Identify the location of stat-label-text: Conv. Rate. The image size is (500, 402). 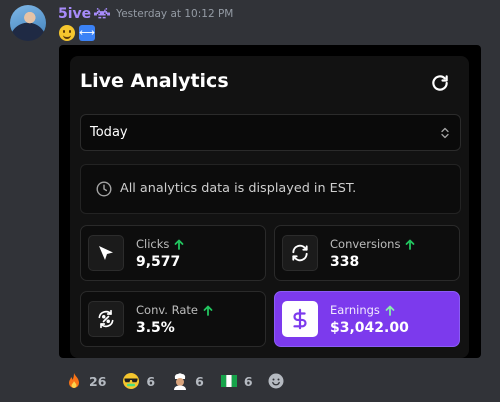
(167, 310).